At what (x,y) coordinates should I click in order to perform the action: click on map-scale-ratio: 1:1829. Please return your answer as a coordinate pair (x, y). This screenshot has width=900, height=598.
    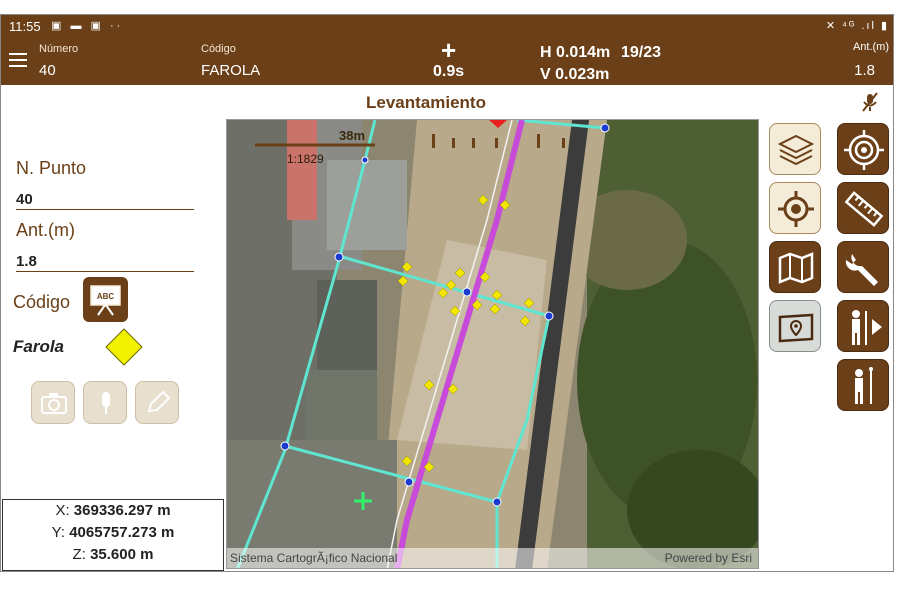
    Looking at the image, I should click on (305, 159).